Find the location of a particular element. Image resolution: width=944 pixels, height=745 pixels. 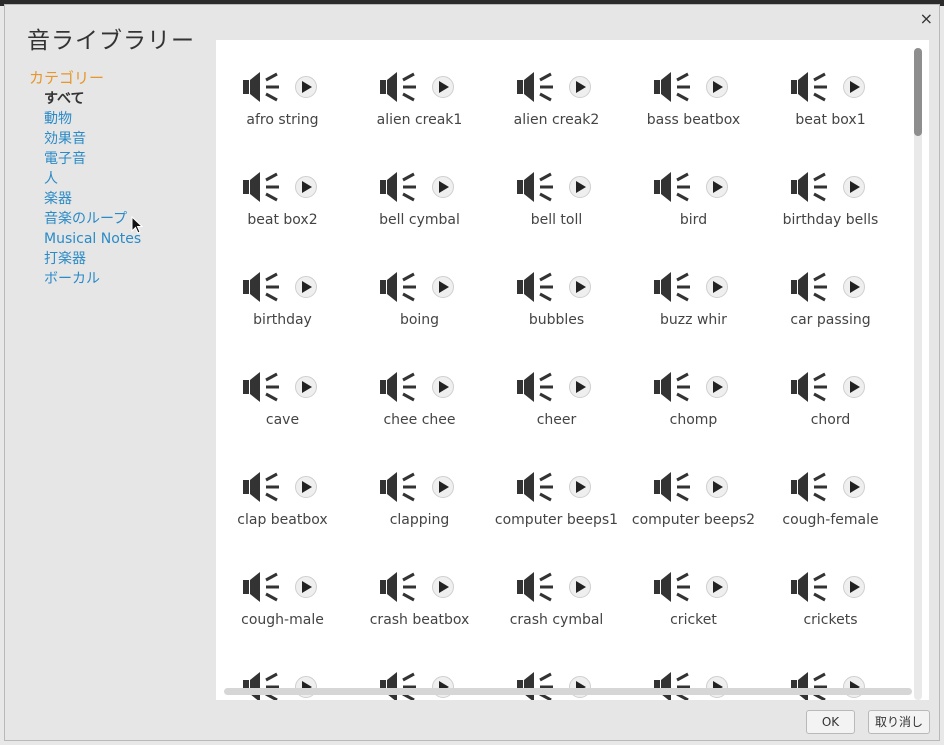

mouse-cursor-icon is located at coordinates (137, 225).